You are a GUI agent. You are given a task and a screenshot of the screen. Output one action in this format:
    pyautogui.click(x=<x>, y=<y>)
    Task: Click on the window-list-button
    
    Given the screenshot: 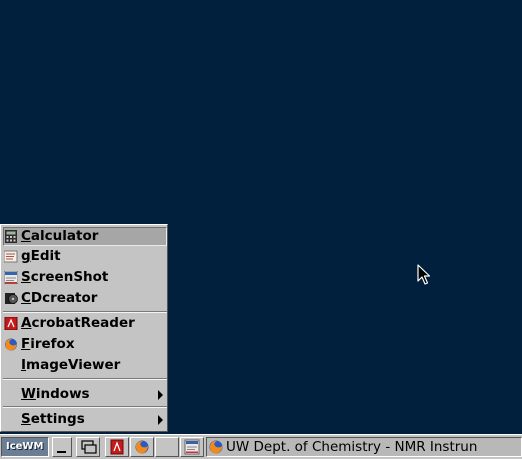 What is the action you would take?
    pyautogui.click(x=88, y=447)
    